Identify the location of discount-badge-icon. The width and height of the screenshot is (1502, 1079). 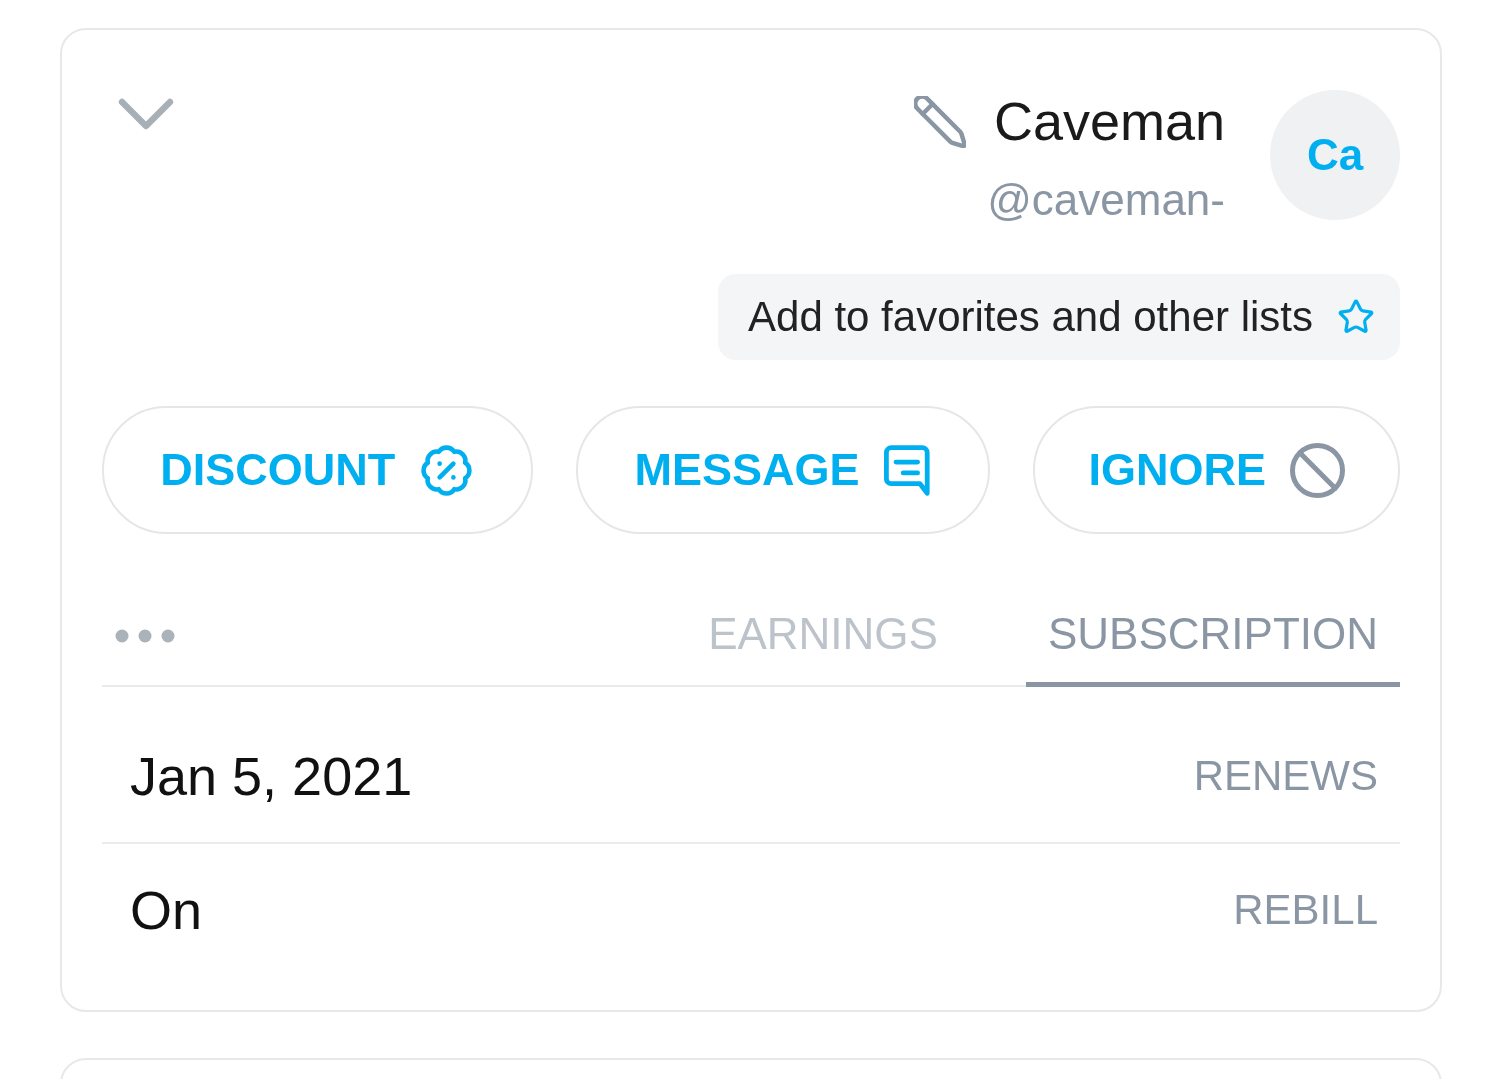
(447, 470).